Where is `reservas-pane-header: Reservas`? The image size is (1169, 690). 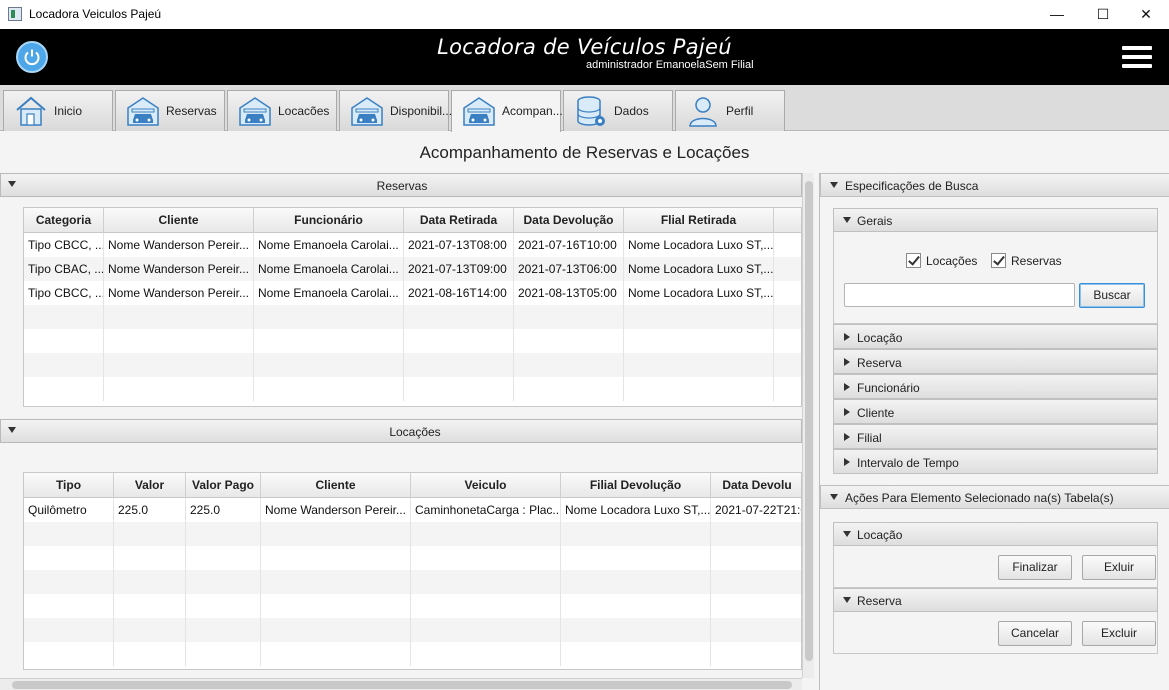
reservas-pane-header: Reservas is located at coordinates (401, 185).